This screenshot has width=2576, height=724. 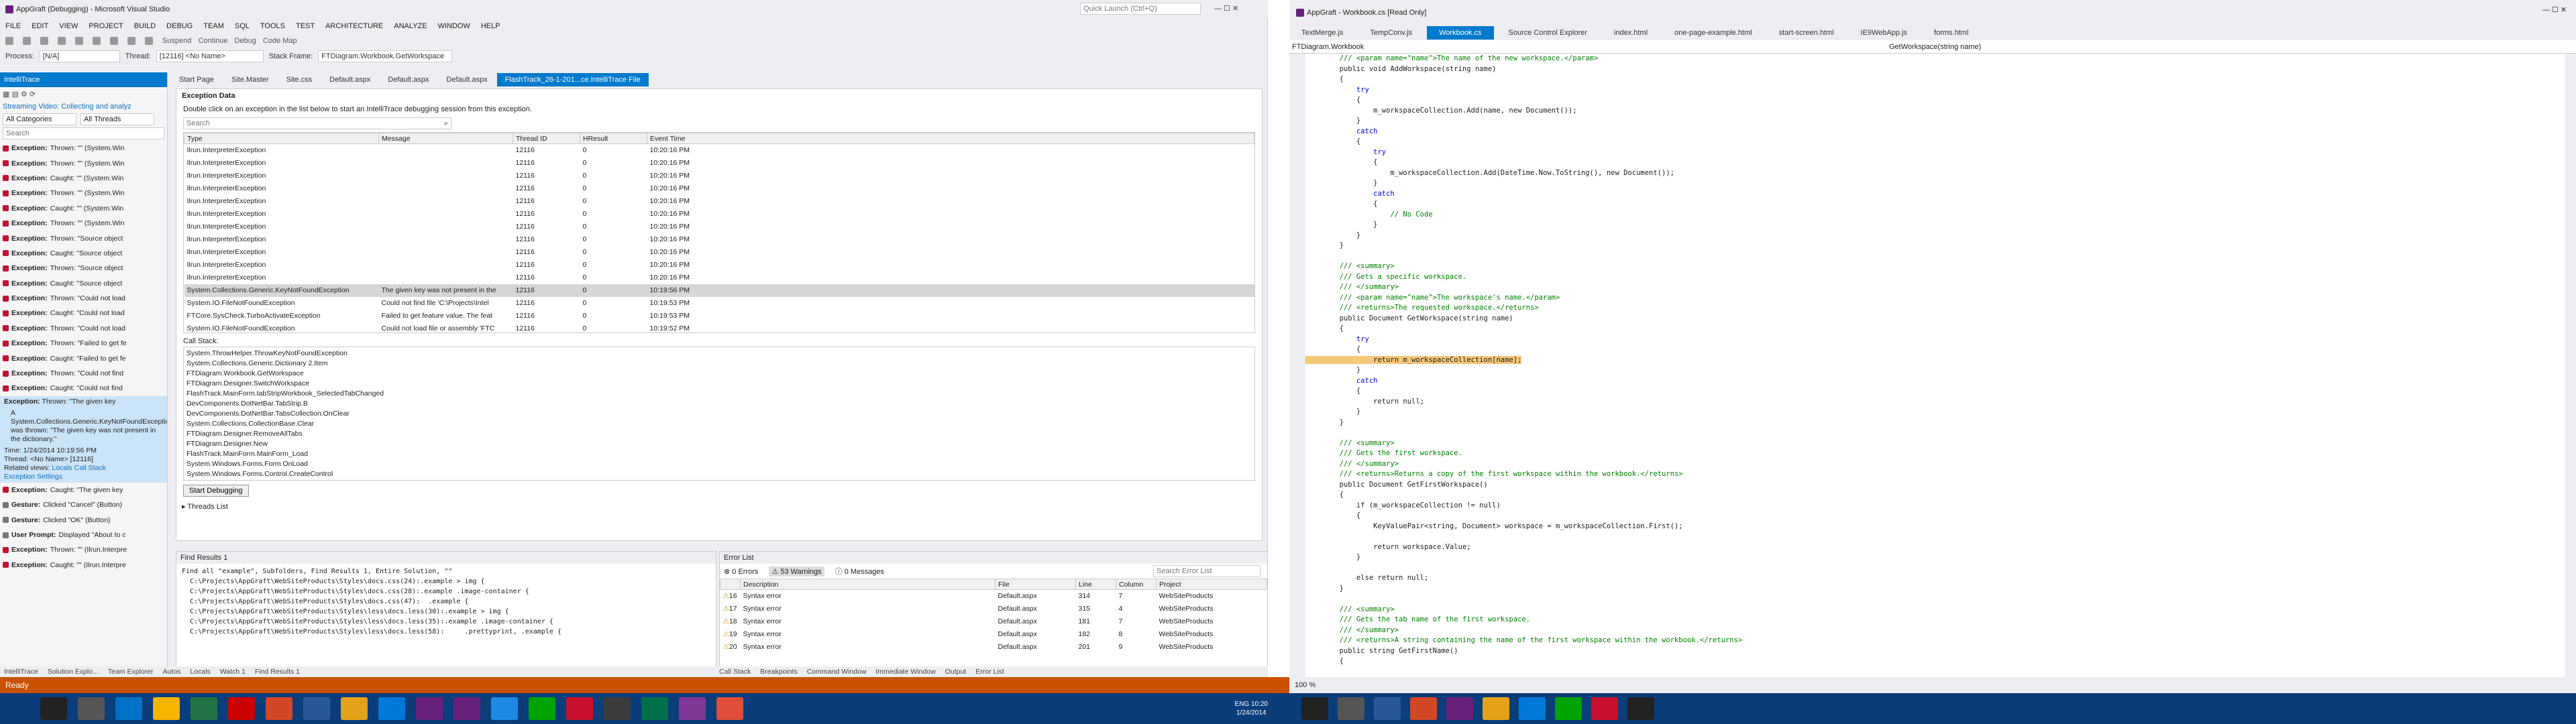 I want to click on editor-tab: forms.html, so click(x=1951, y=33).